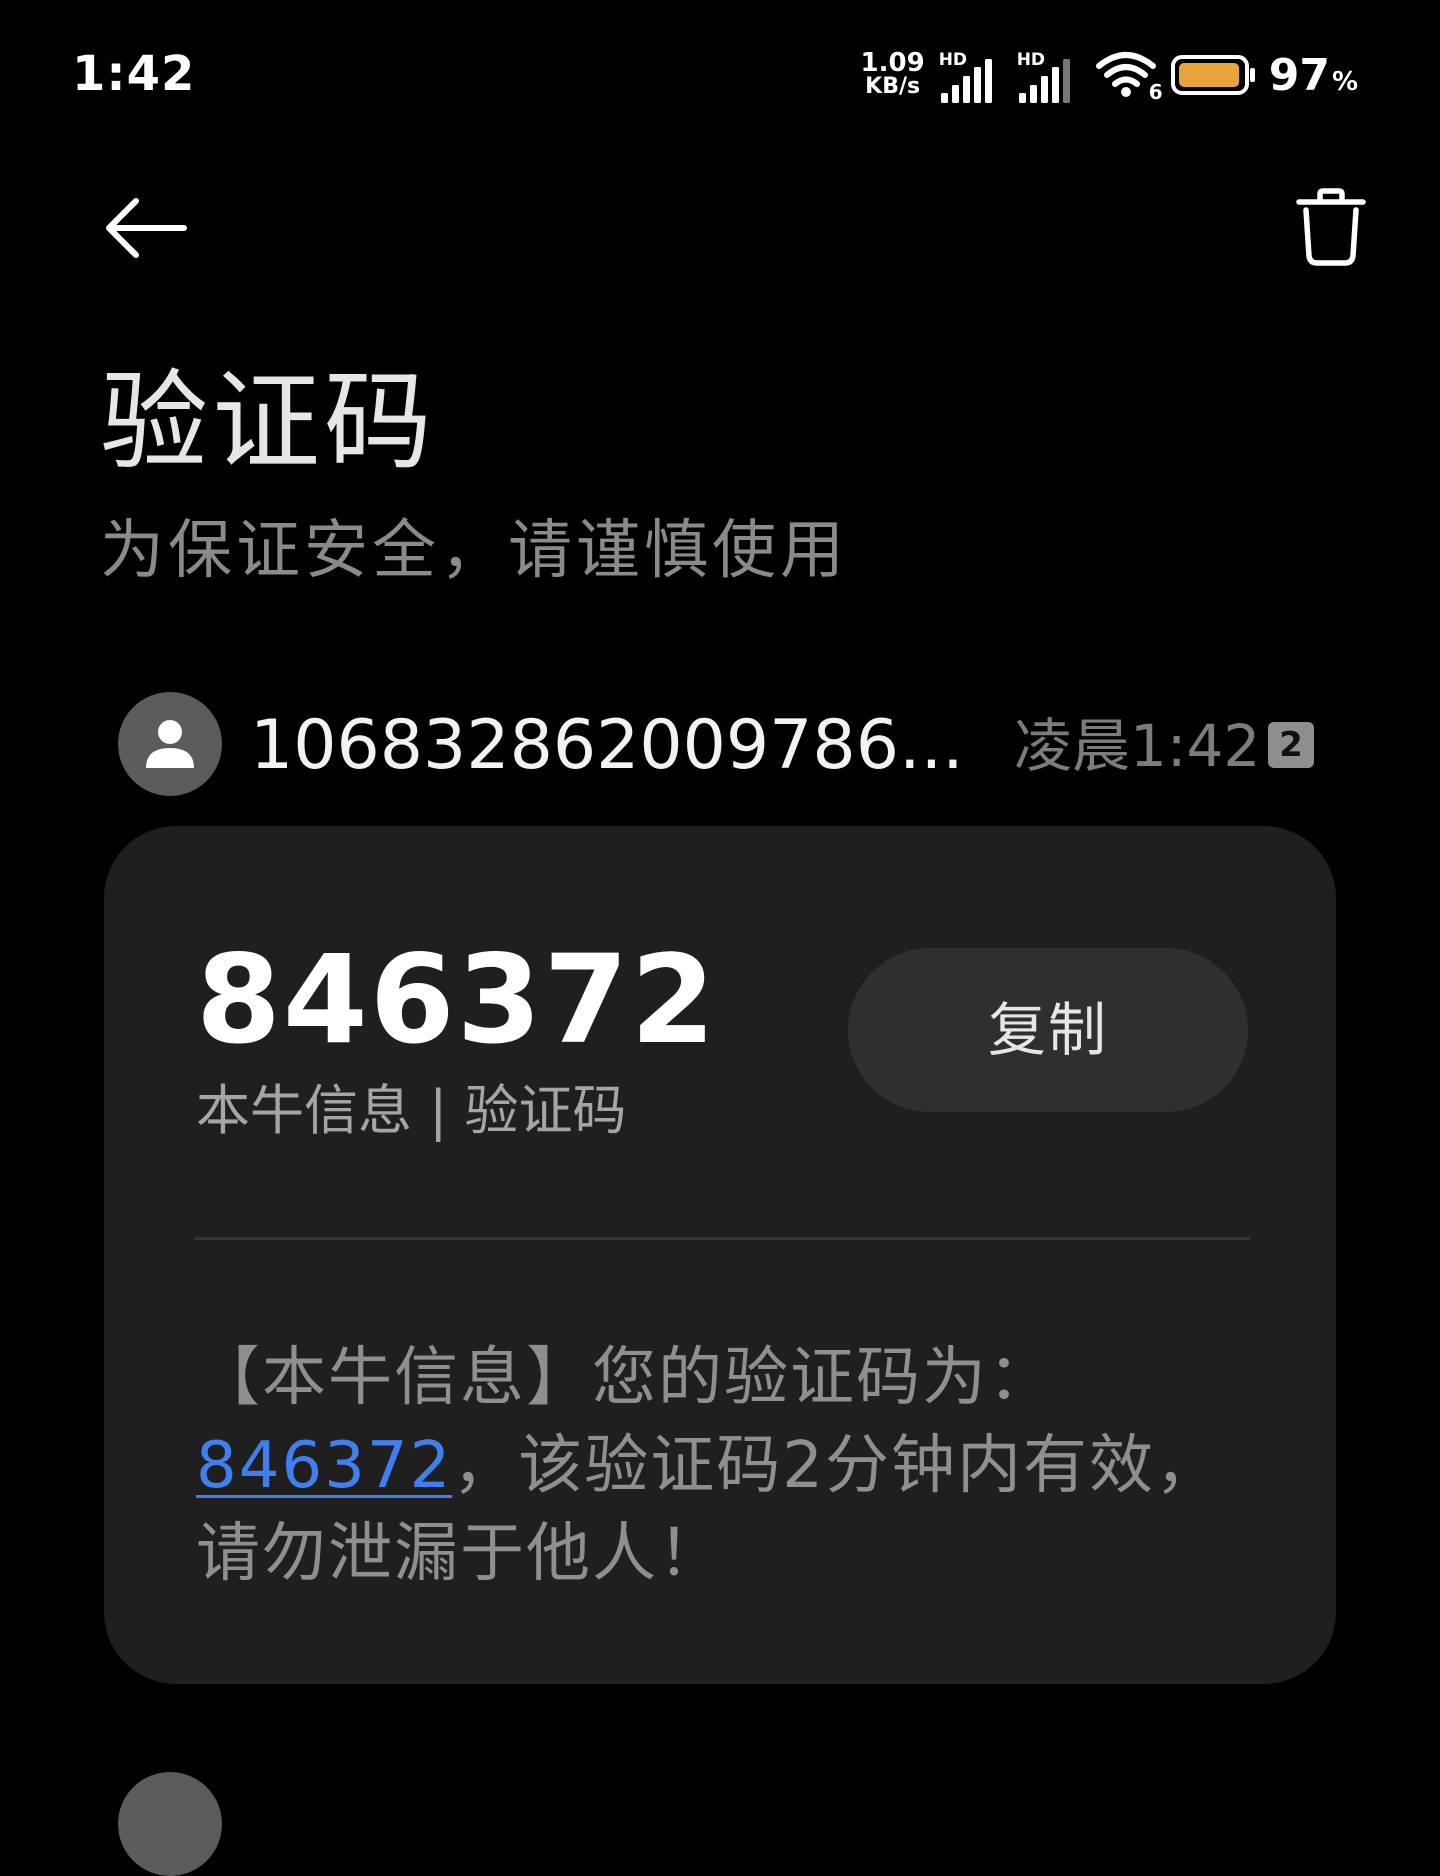 This screenshot has height=1876, width=1440. I want to click on person-icon, so click(170, 744).